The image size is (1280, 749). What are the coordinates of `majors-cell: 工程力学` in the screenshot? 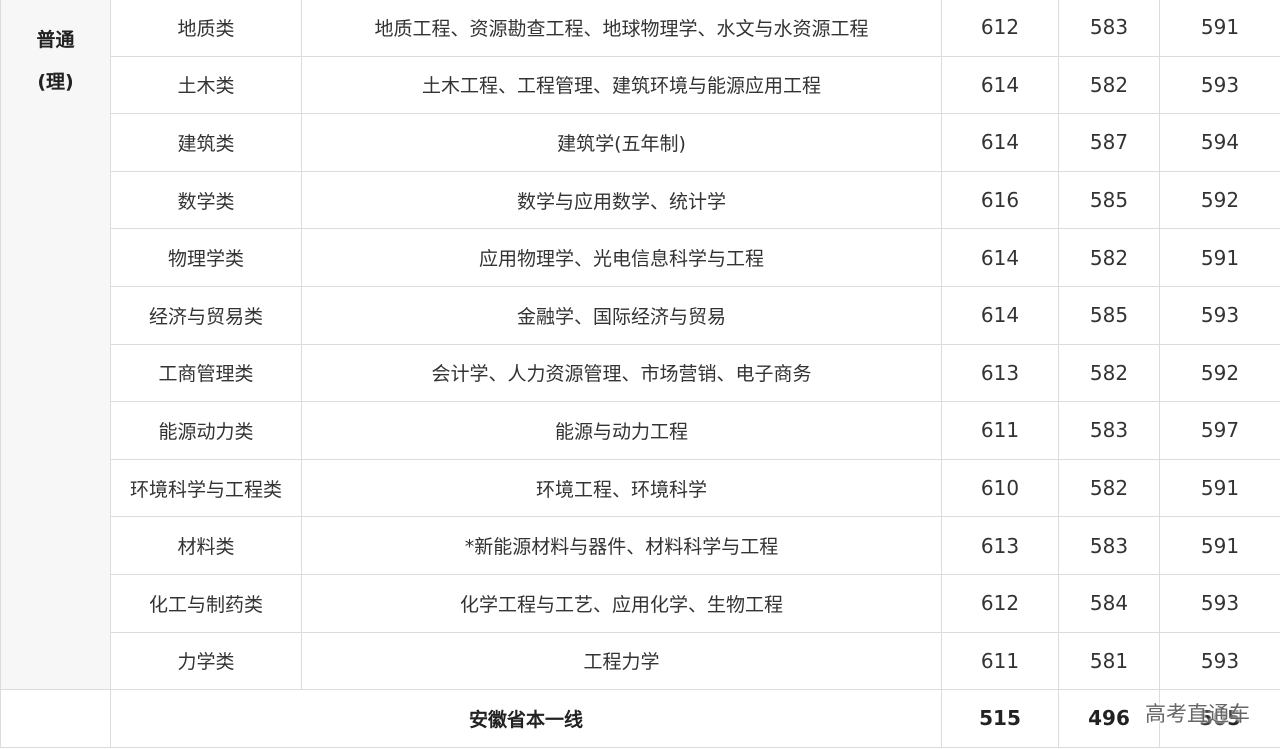 It's located at (621, 661).